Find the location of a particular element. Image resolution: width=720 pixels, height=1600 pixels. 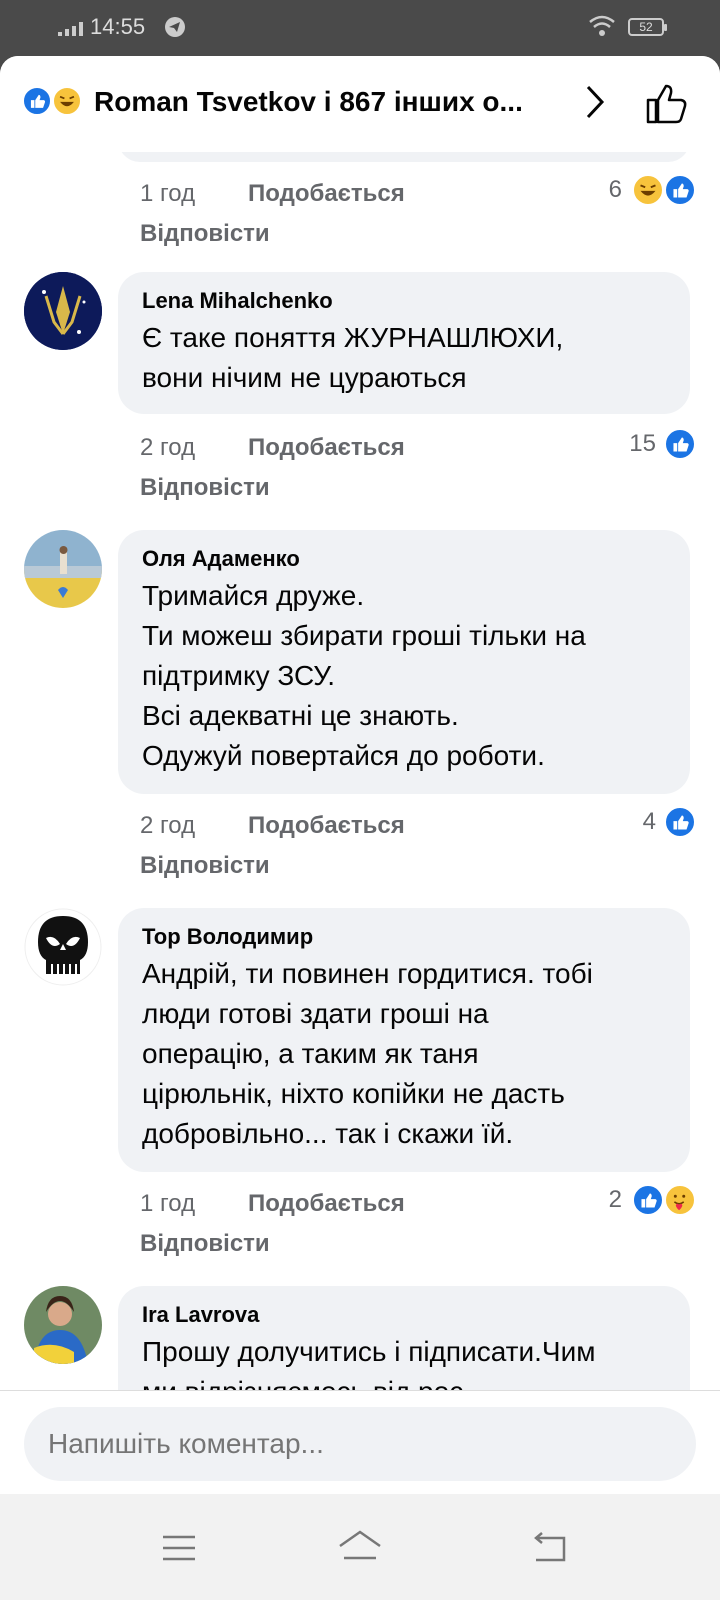

reaction-count: 2 is located at coordinates (606, 1200).